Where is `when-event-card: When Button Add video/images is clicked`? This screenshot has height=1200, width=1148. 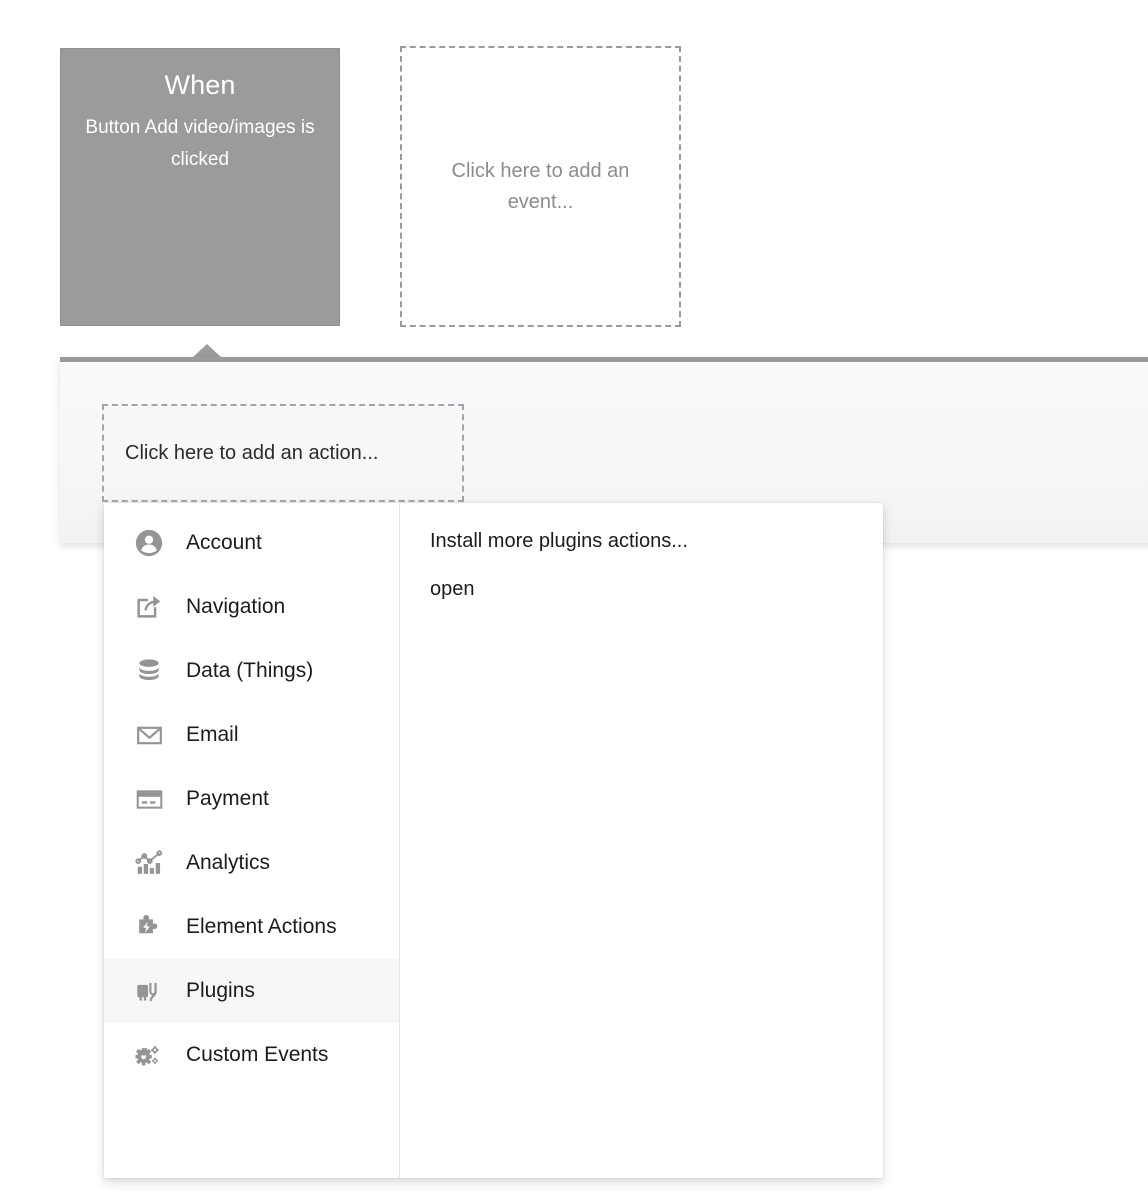
when-event-card: When Button Add video/images is clicked is located at coordinates (200, 187).